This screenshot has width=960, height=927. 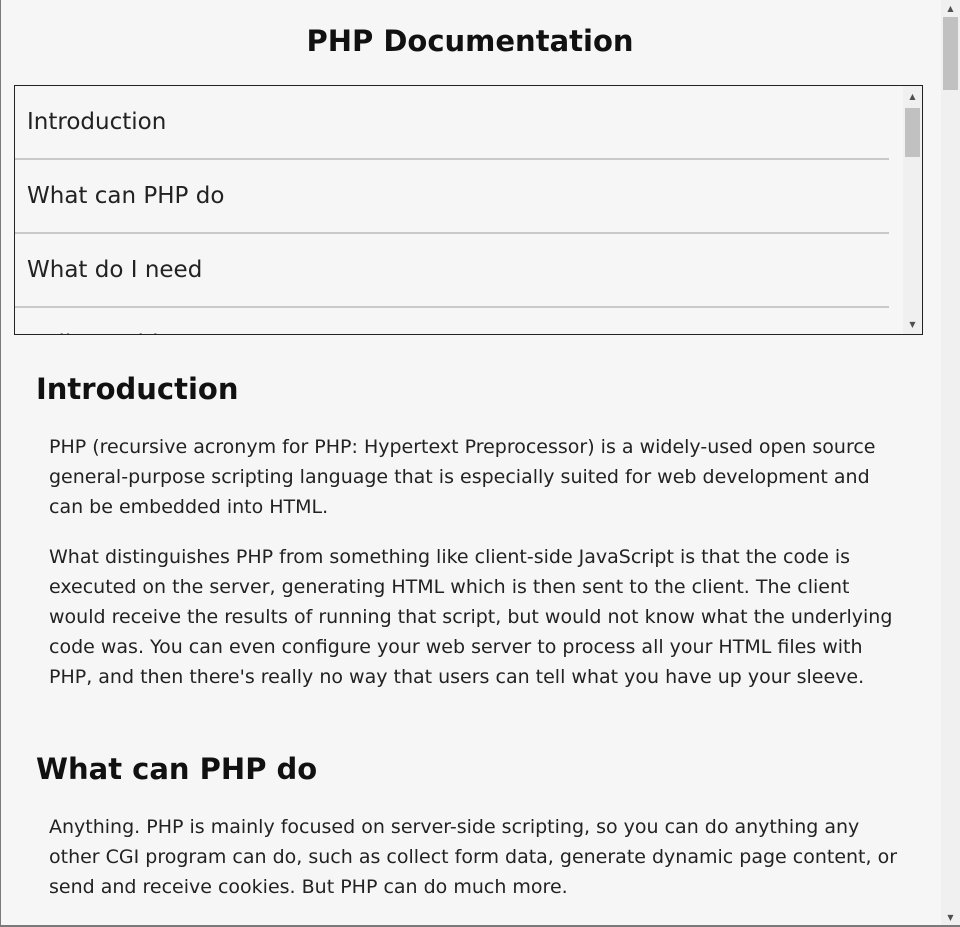 I want to click on section-heading: Introduction, so click(x=137, y=389).